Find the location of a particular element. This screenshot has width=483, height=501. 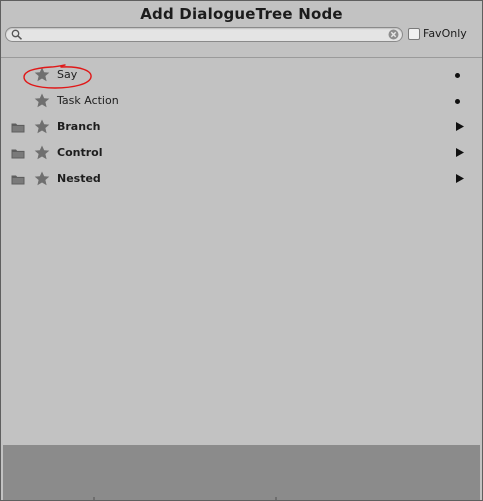

search-icon is located at coordinates (17, 34).